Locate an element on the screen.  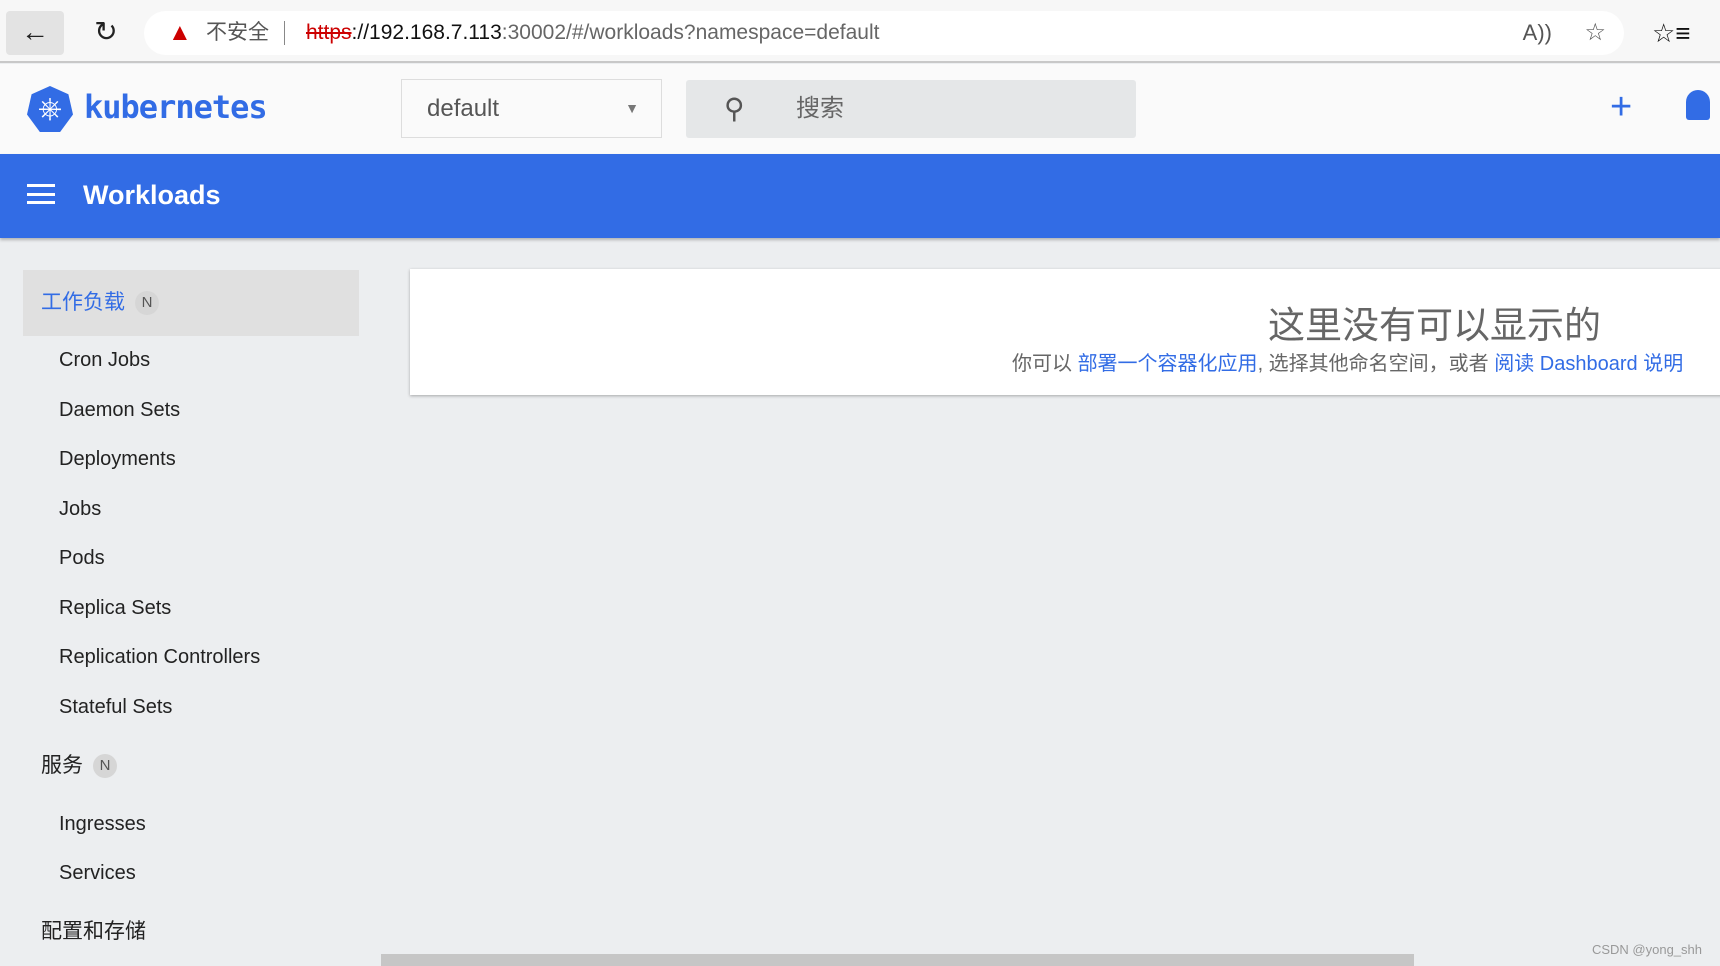
sidebar-section-services: 服务 N is located at coordinates (191, 766).